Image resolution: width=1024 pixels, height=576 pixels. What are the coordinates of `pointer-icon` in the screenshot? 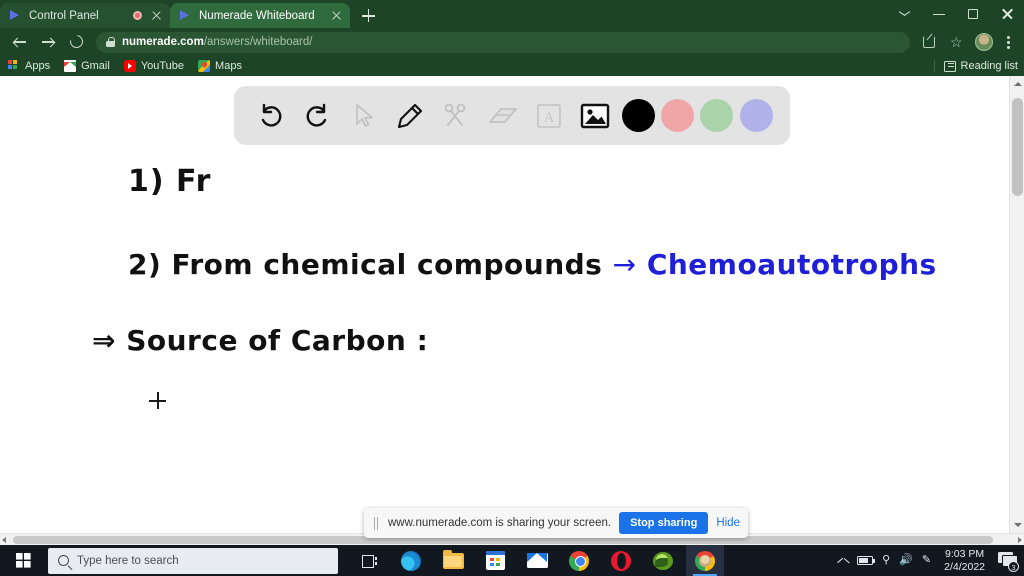 It's located at (364, 116).